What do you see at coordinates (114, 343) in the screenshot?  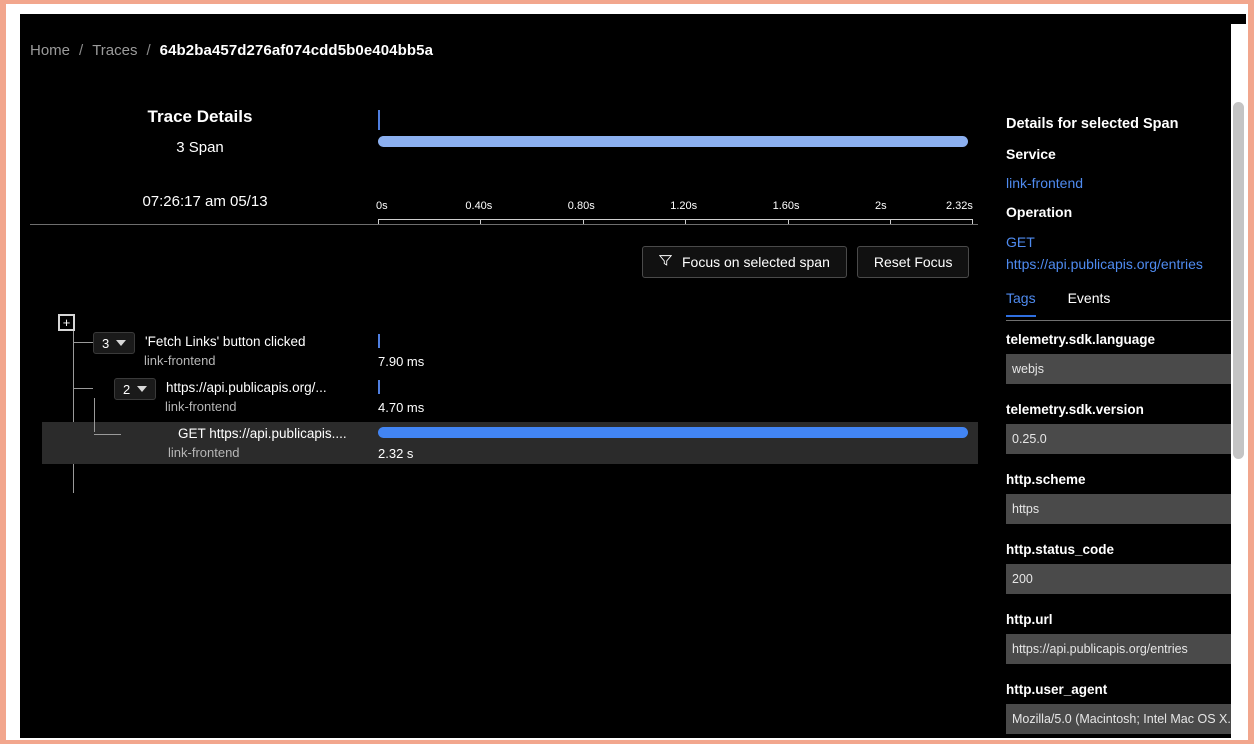 I see `span-collapse-badge: 3` at bounding box center [114, 343].